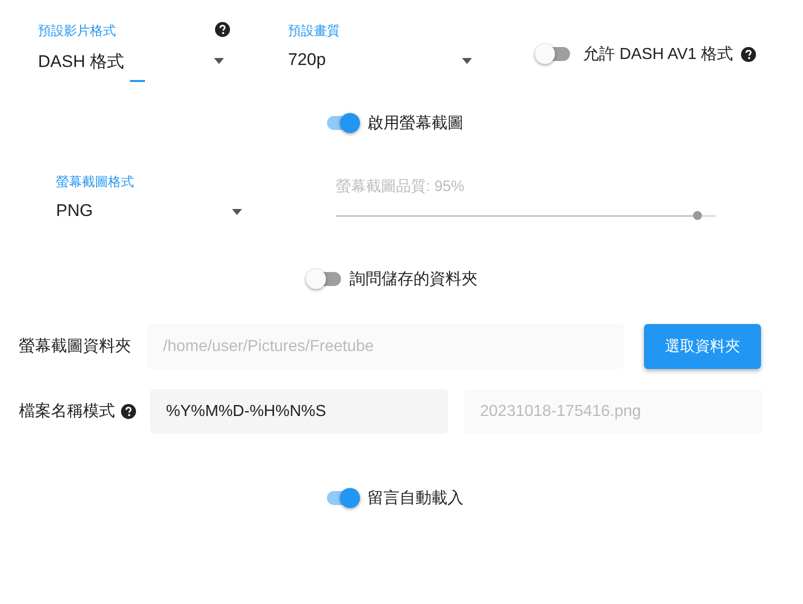 Image resolution: width=803 pixels, height=604 pixels. Describe the element at coordinates (658, 54) in the screenshot. I see `toggle-label: 允許 DASH AV1 格式` at that location.